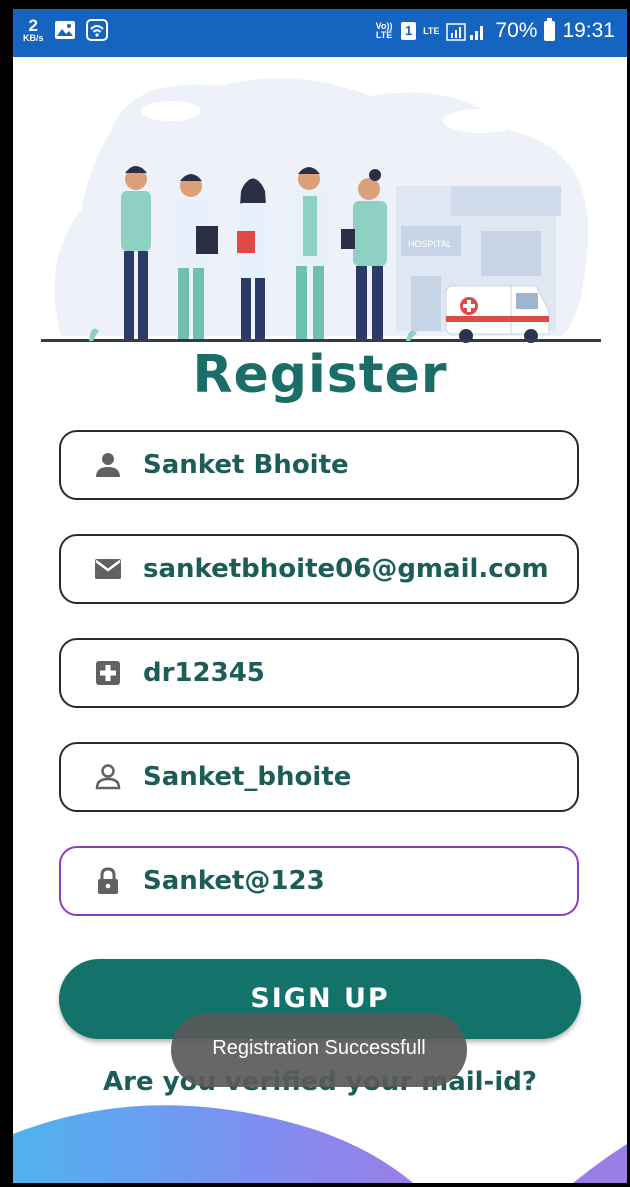 The height and width of the screenshot is (1187, 630). I want to click on sim-indicator: 1, so click(409, 31).